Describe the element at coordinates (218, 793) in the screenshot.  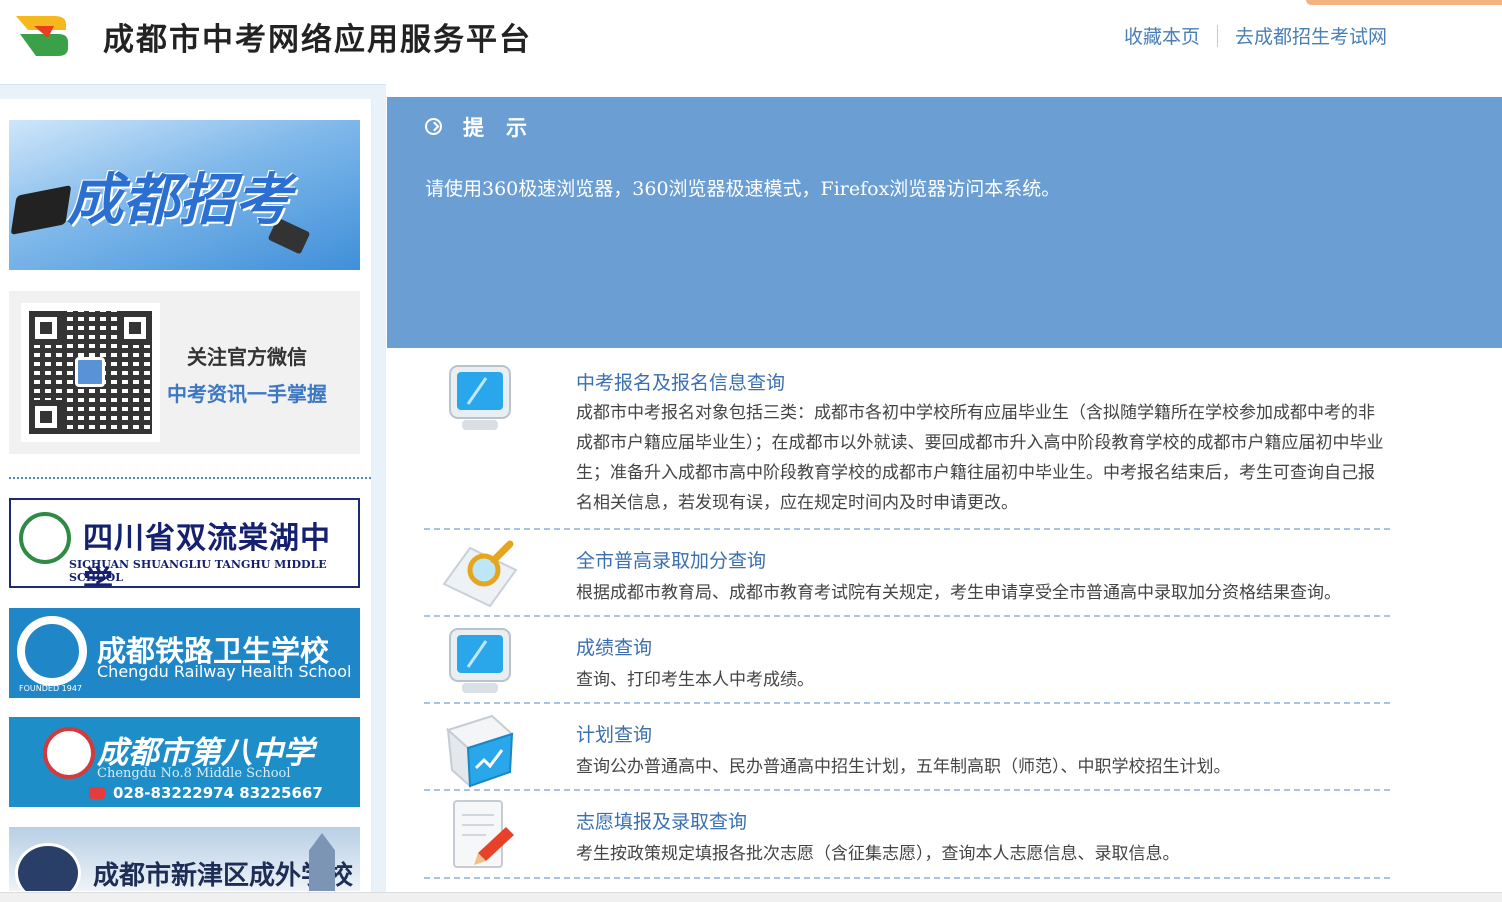
I see `school-phone: 028-83222974 83225667` at that location.